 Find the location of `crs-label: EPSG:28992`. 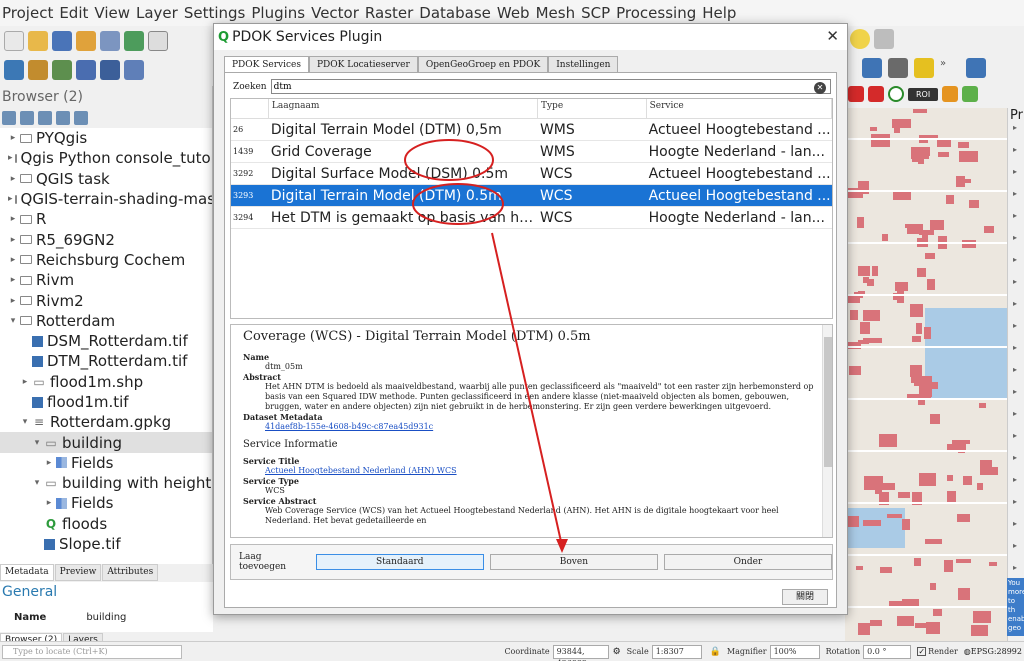

crs-label: EPSG:28992 is located at coordinates (996, 651).